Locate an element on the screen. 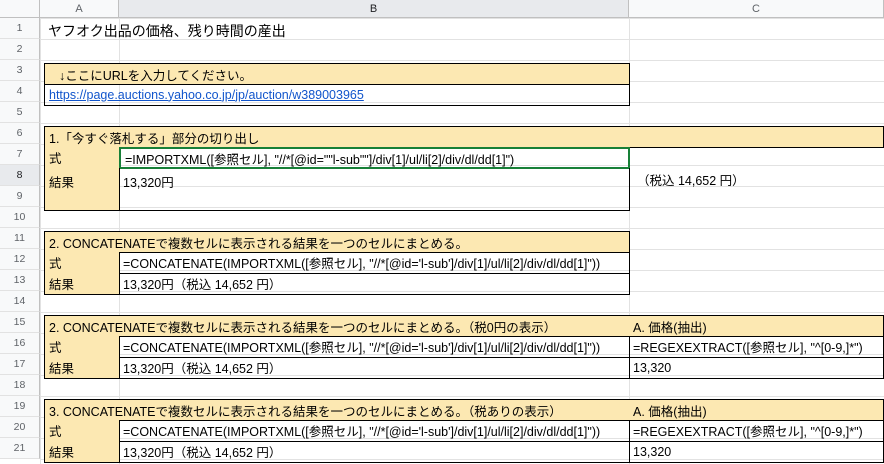 The width and height of the screenshot is (884, 464). section-2-result-label: 結果 is located at coordinates (82, 284).